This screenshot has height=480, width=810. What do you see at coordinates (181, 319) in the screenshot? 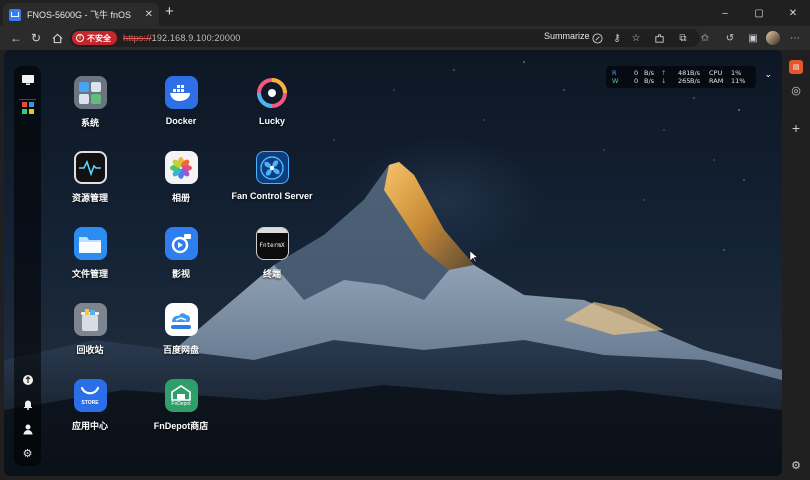
I see `baidu-netdisk-icon` at bounding box center [181, 319].